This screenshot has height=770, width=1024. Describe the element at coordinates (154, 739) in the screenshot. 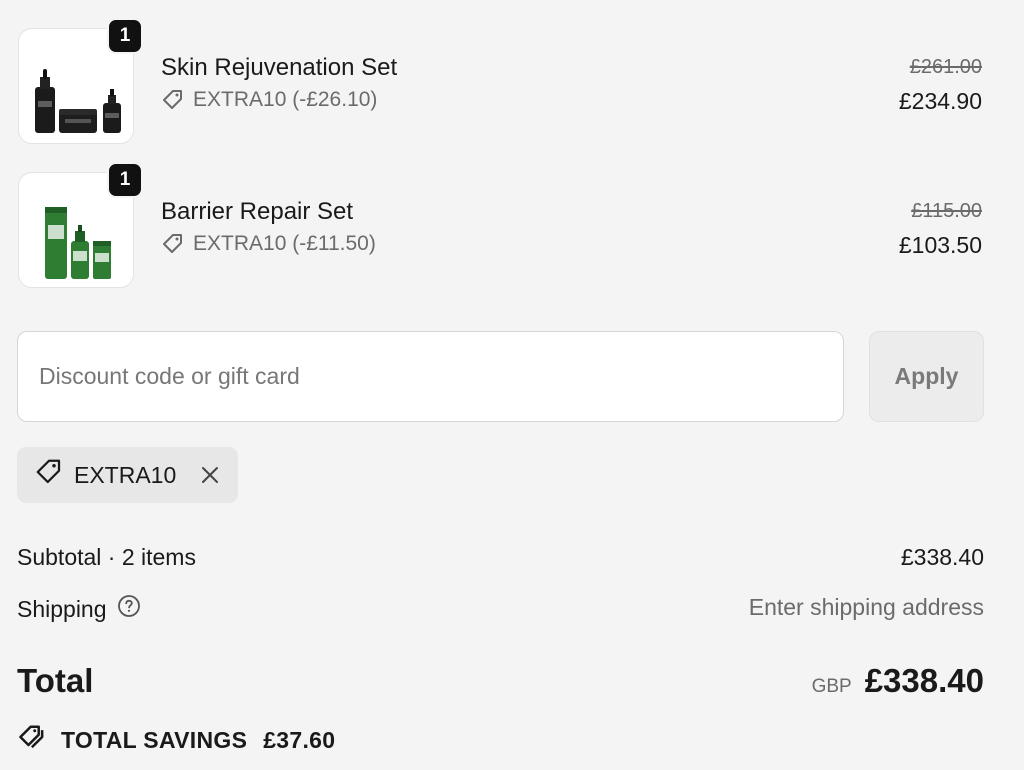

I see `savings-label: TOTAL SAVINGS` at that location.